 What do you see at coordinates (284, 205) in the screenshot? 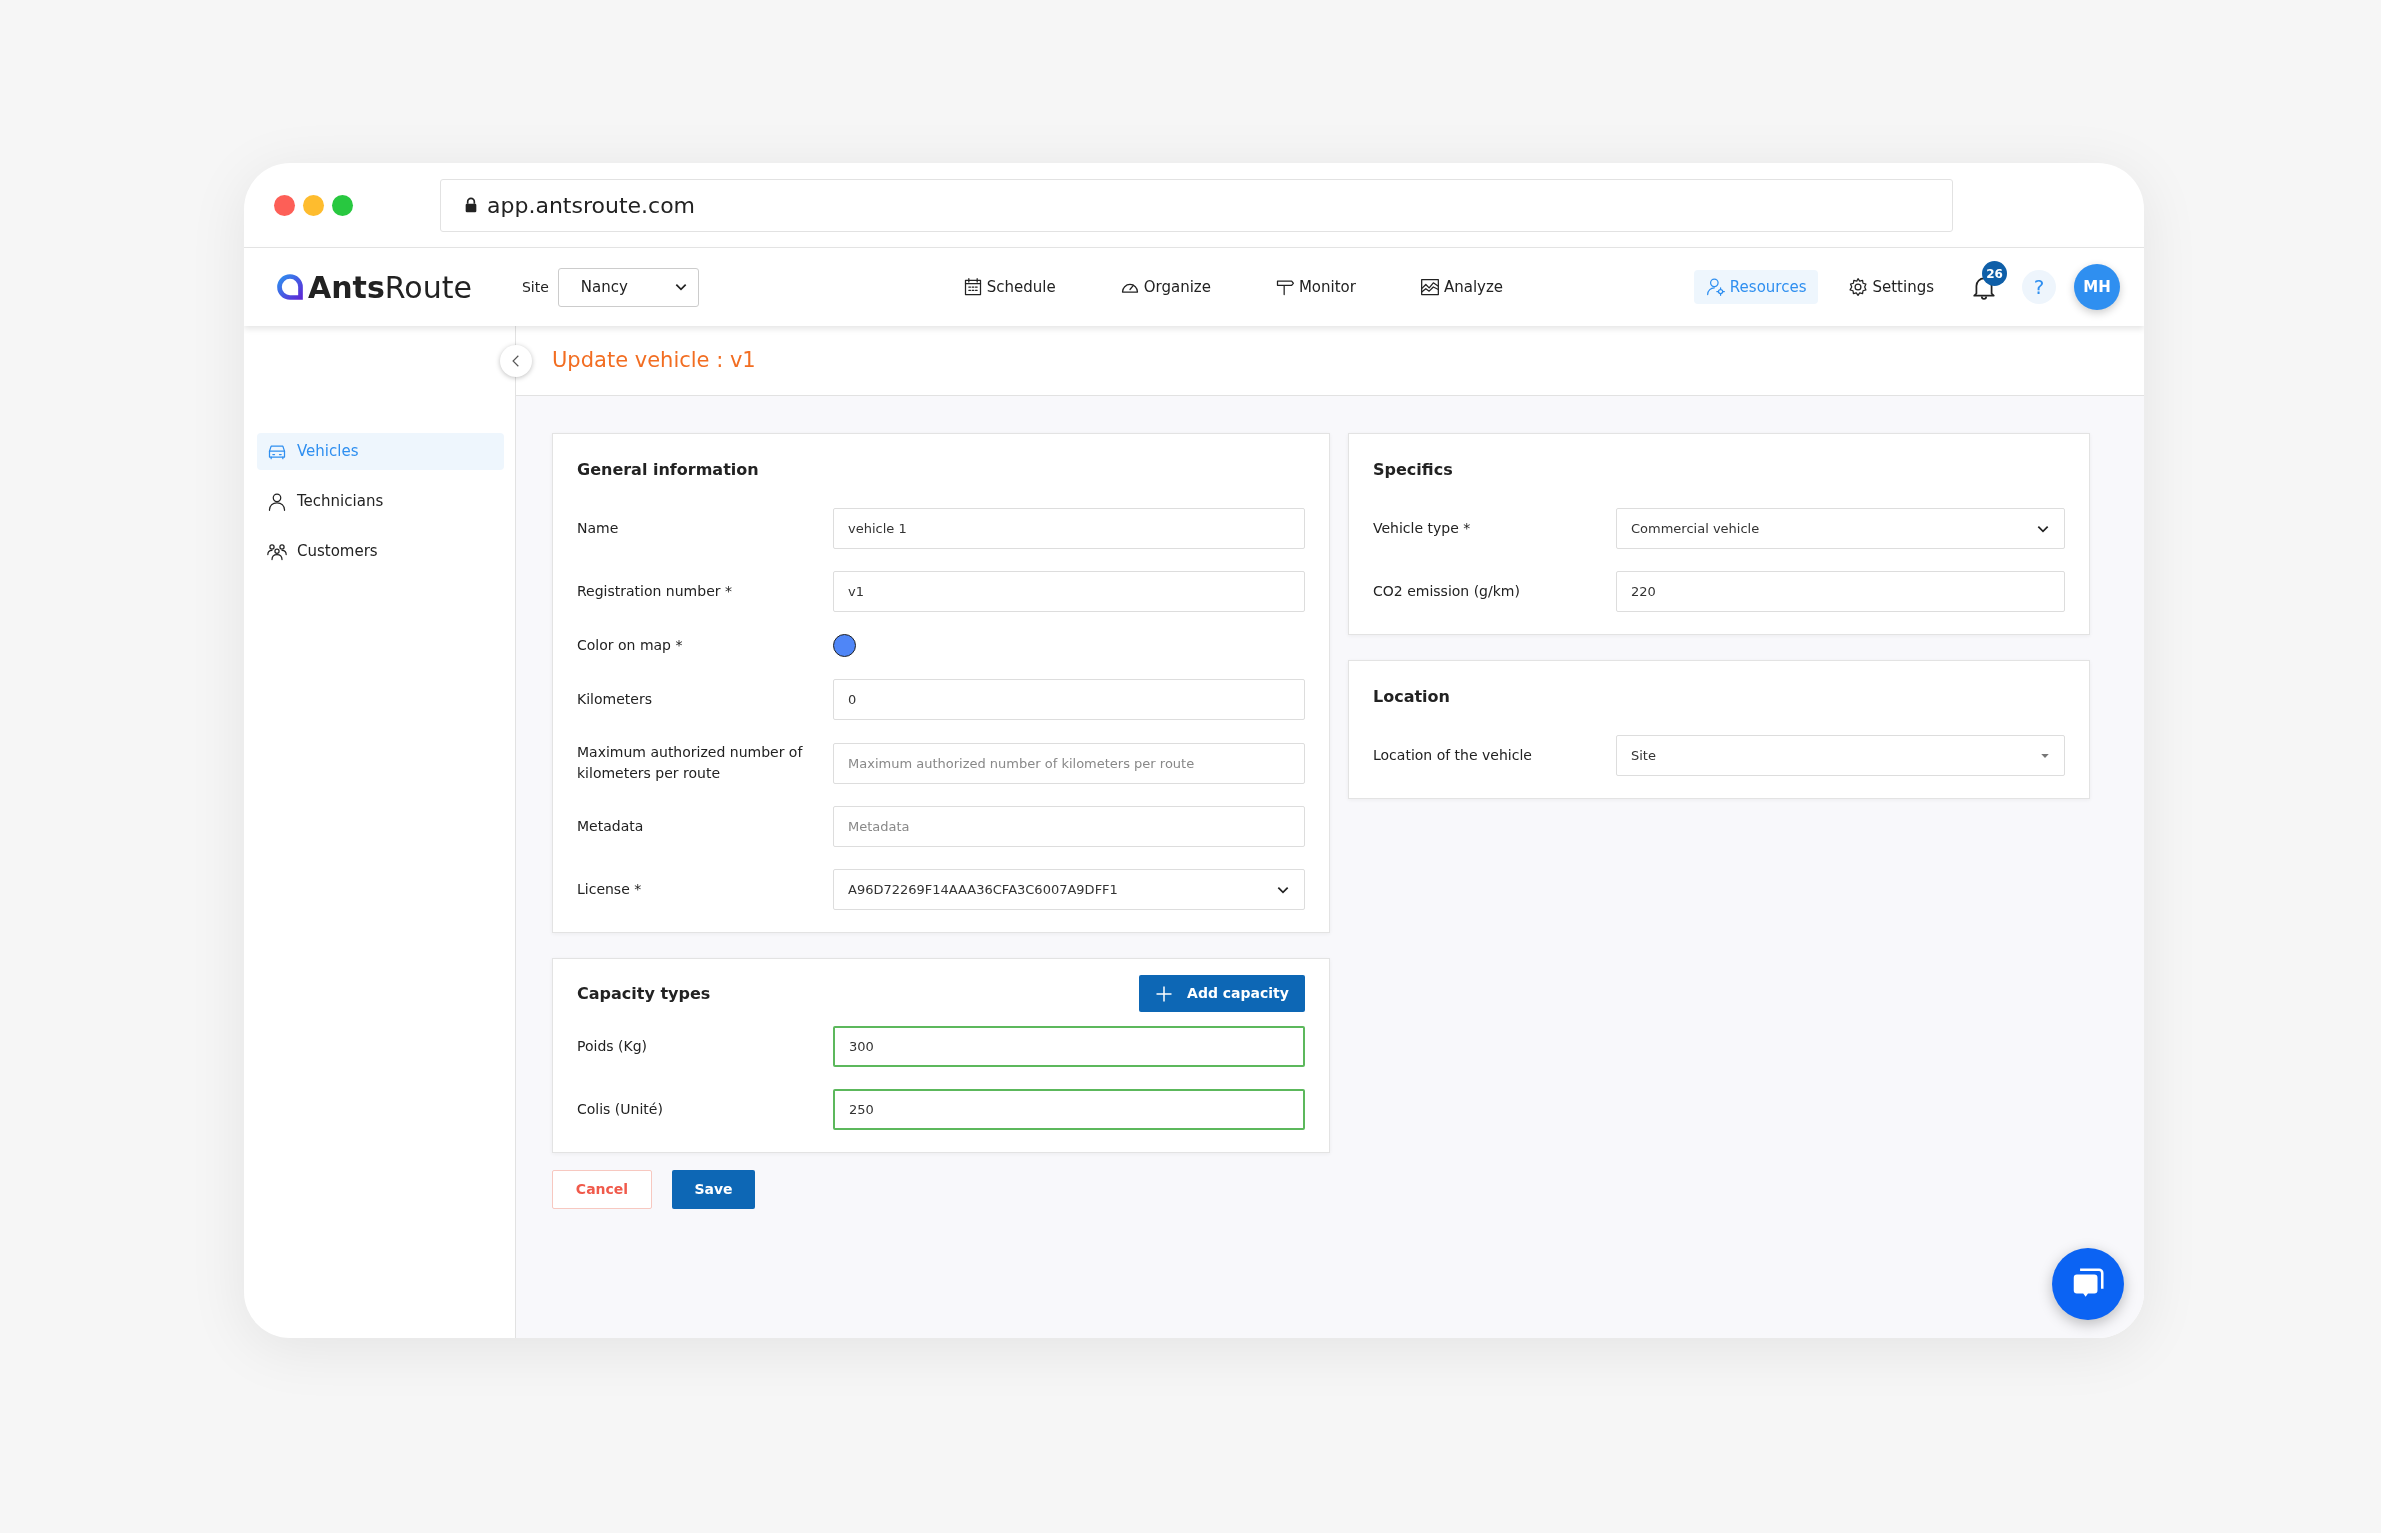
I see `close-window-button` at bounding box center [284, 205].